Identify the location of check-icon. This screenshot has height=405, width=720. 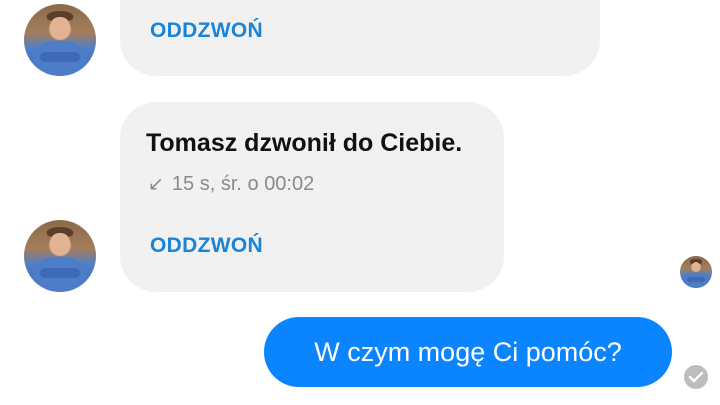
(696, 377).